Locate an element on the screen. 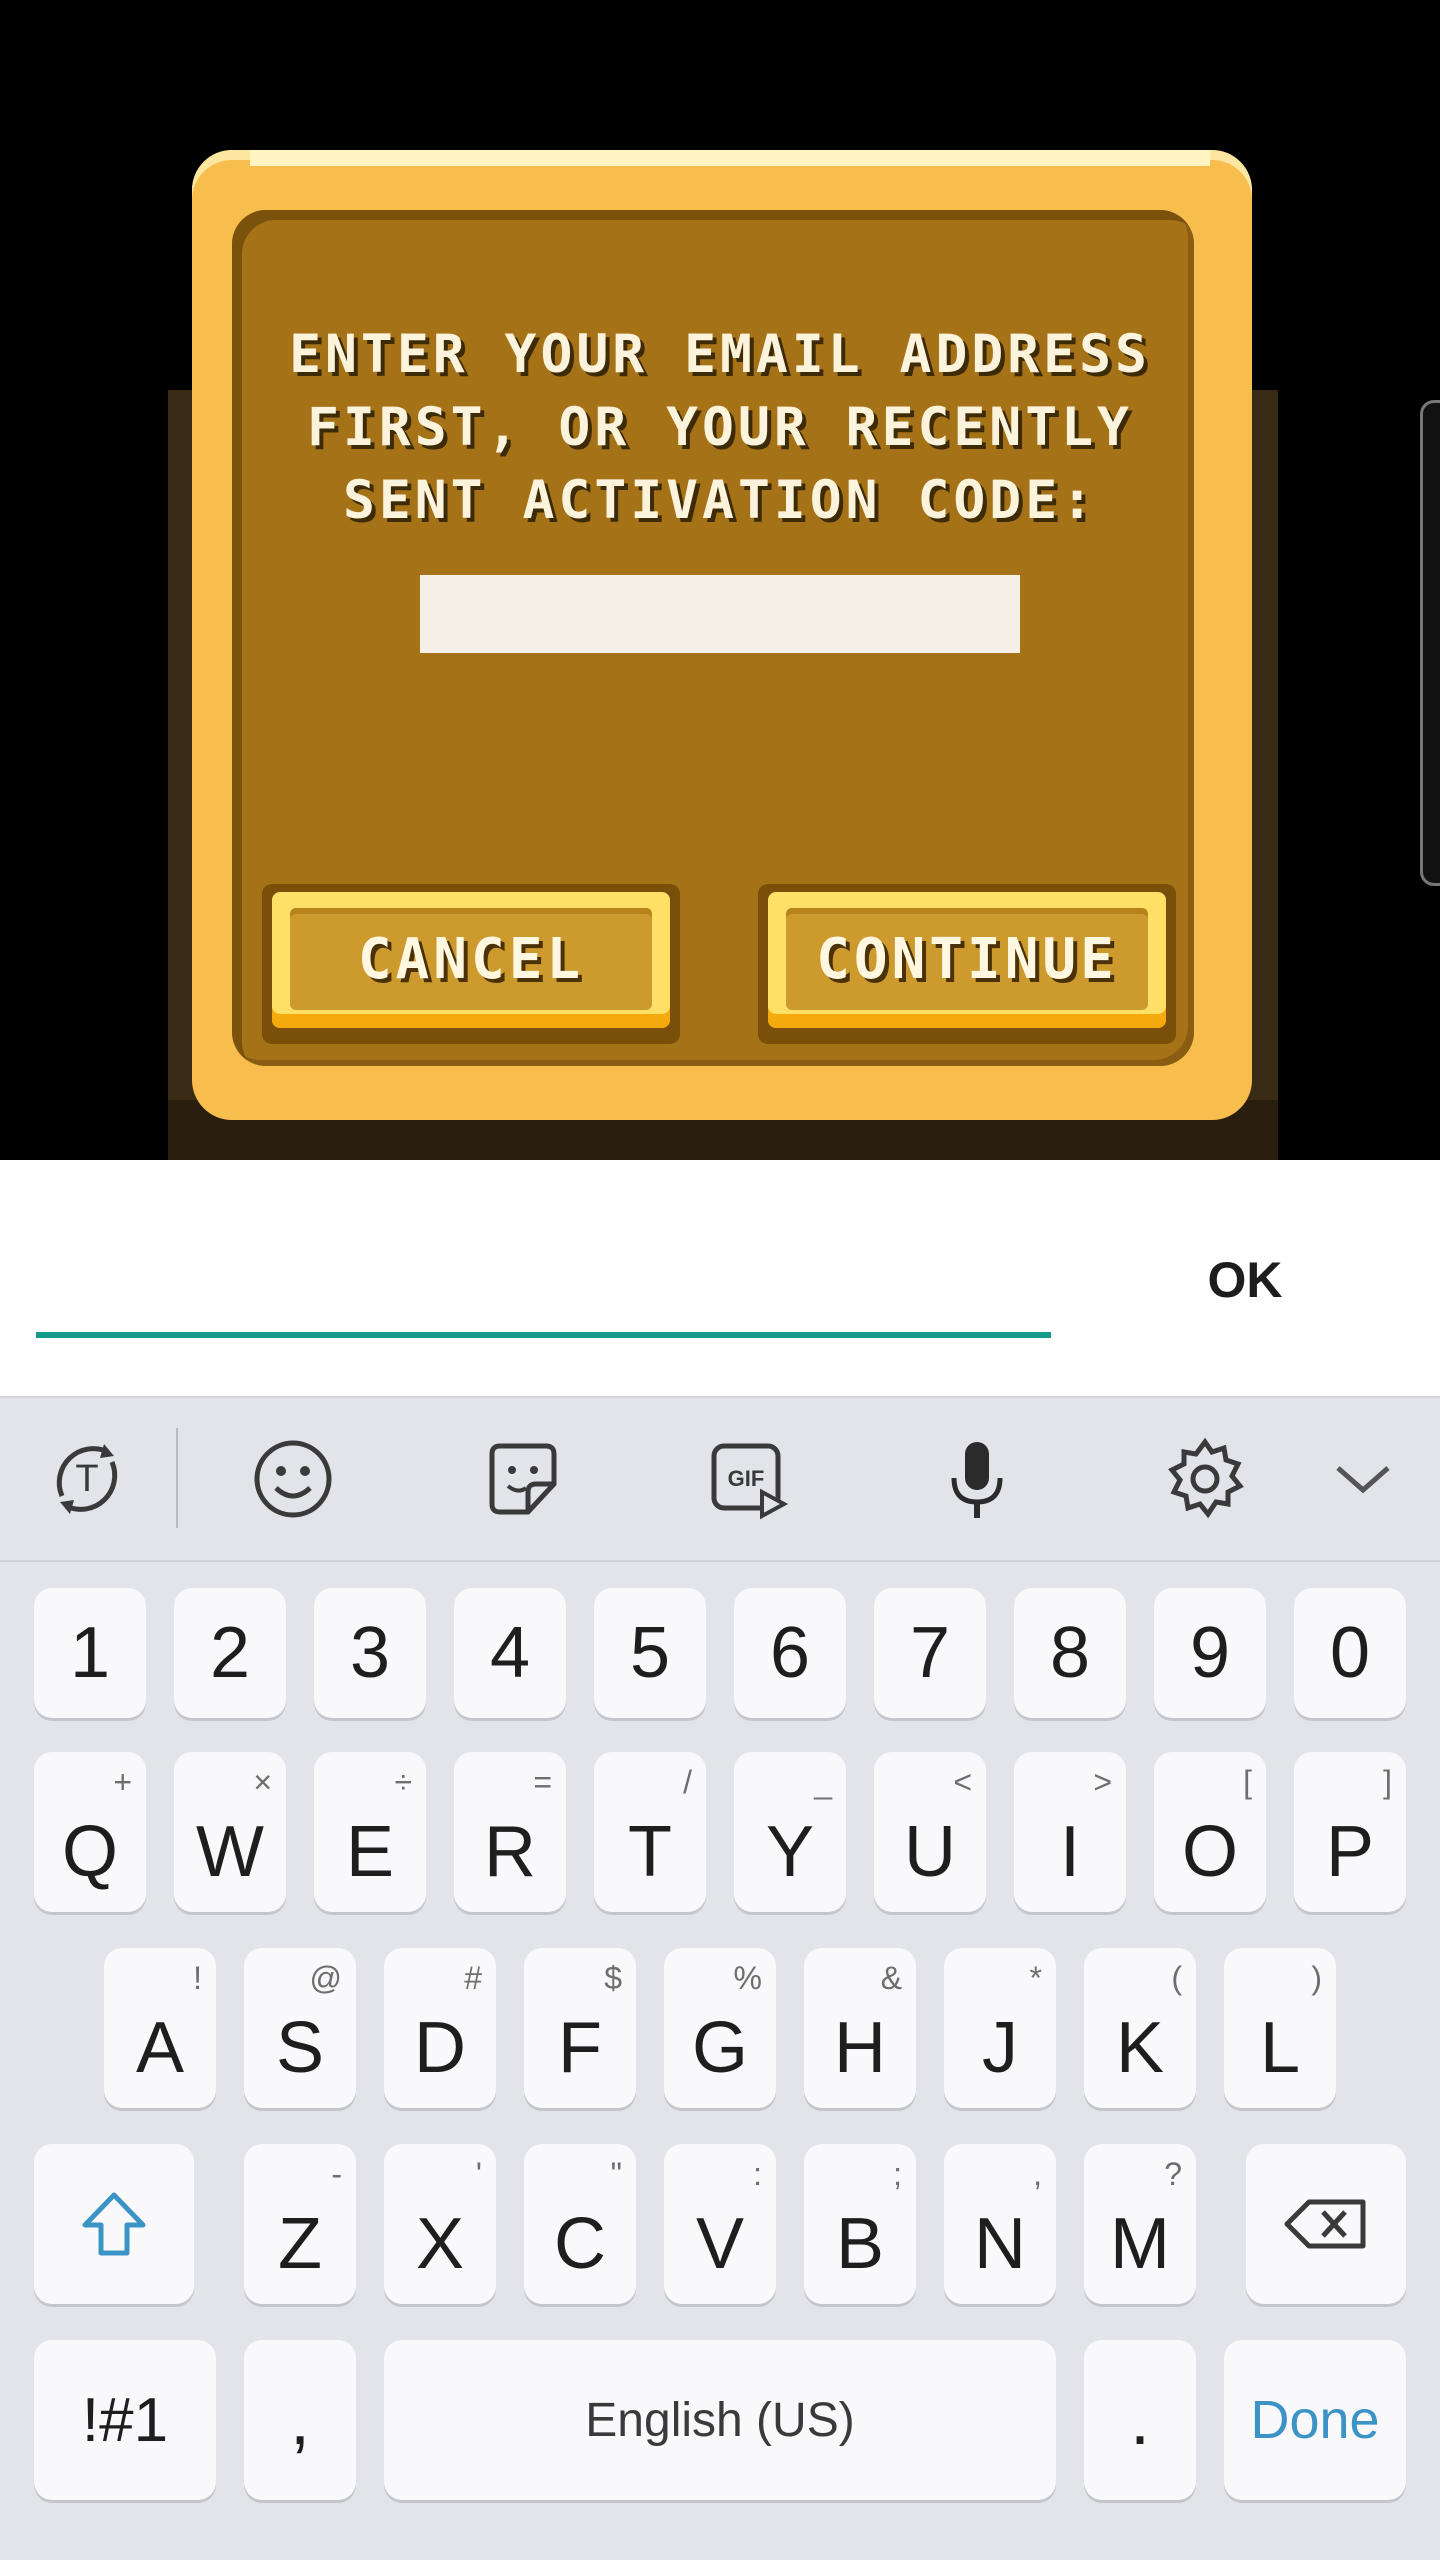 The height and width of the screenshot is (2560, 1440). key-z: -Z is located at coordinates (300, 2224).